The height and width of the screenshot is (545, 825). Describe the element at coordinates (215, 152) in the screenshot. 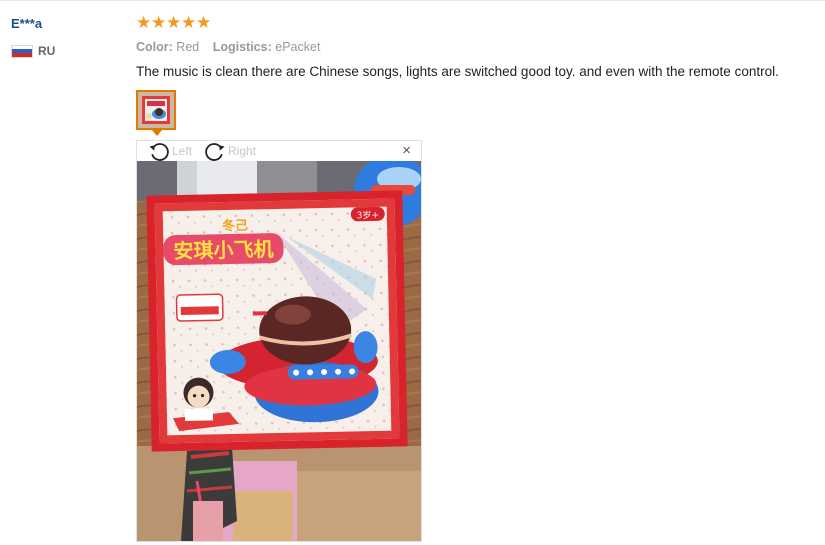

I see `rotate-right-icon` at that location.